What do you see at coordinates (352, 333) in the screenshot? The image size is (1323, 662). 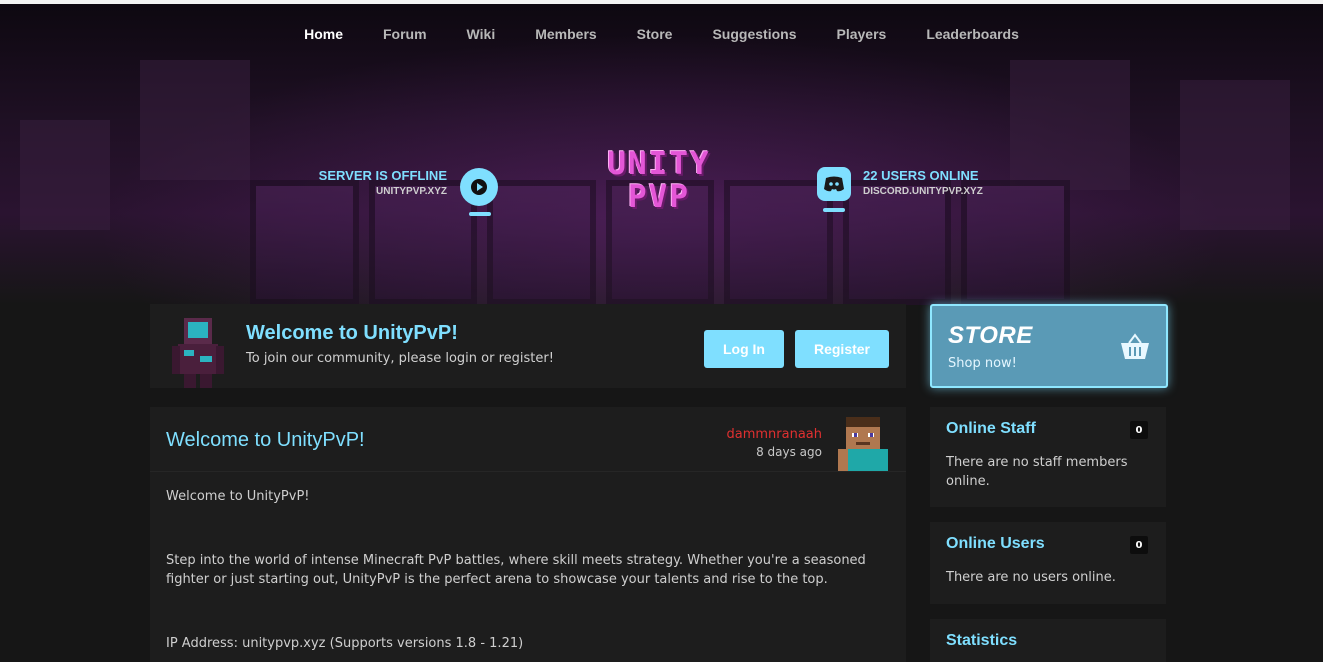 I see `welcome-title: Welcome to UnityPvP!` at bounding box center [352, 333].